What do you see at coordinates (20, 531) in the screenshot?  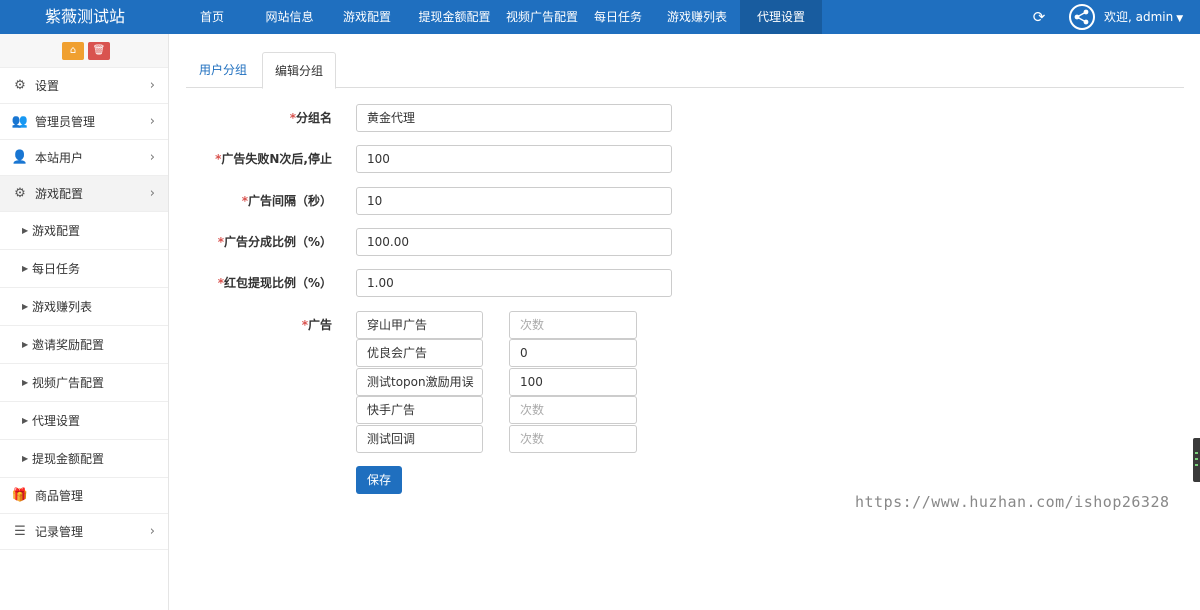 I see `list-icon: ☰` at bounding box center [20, 531].